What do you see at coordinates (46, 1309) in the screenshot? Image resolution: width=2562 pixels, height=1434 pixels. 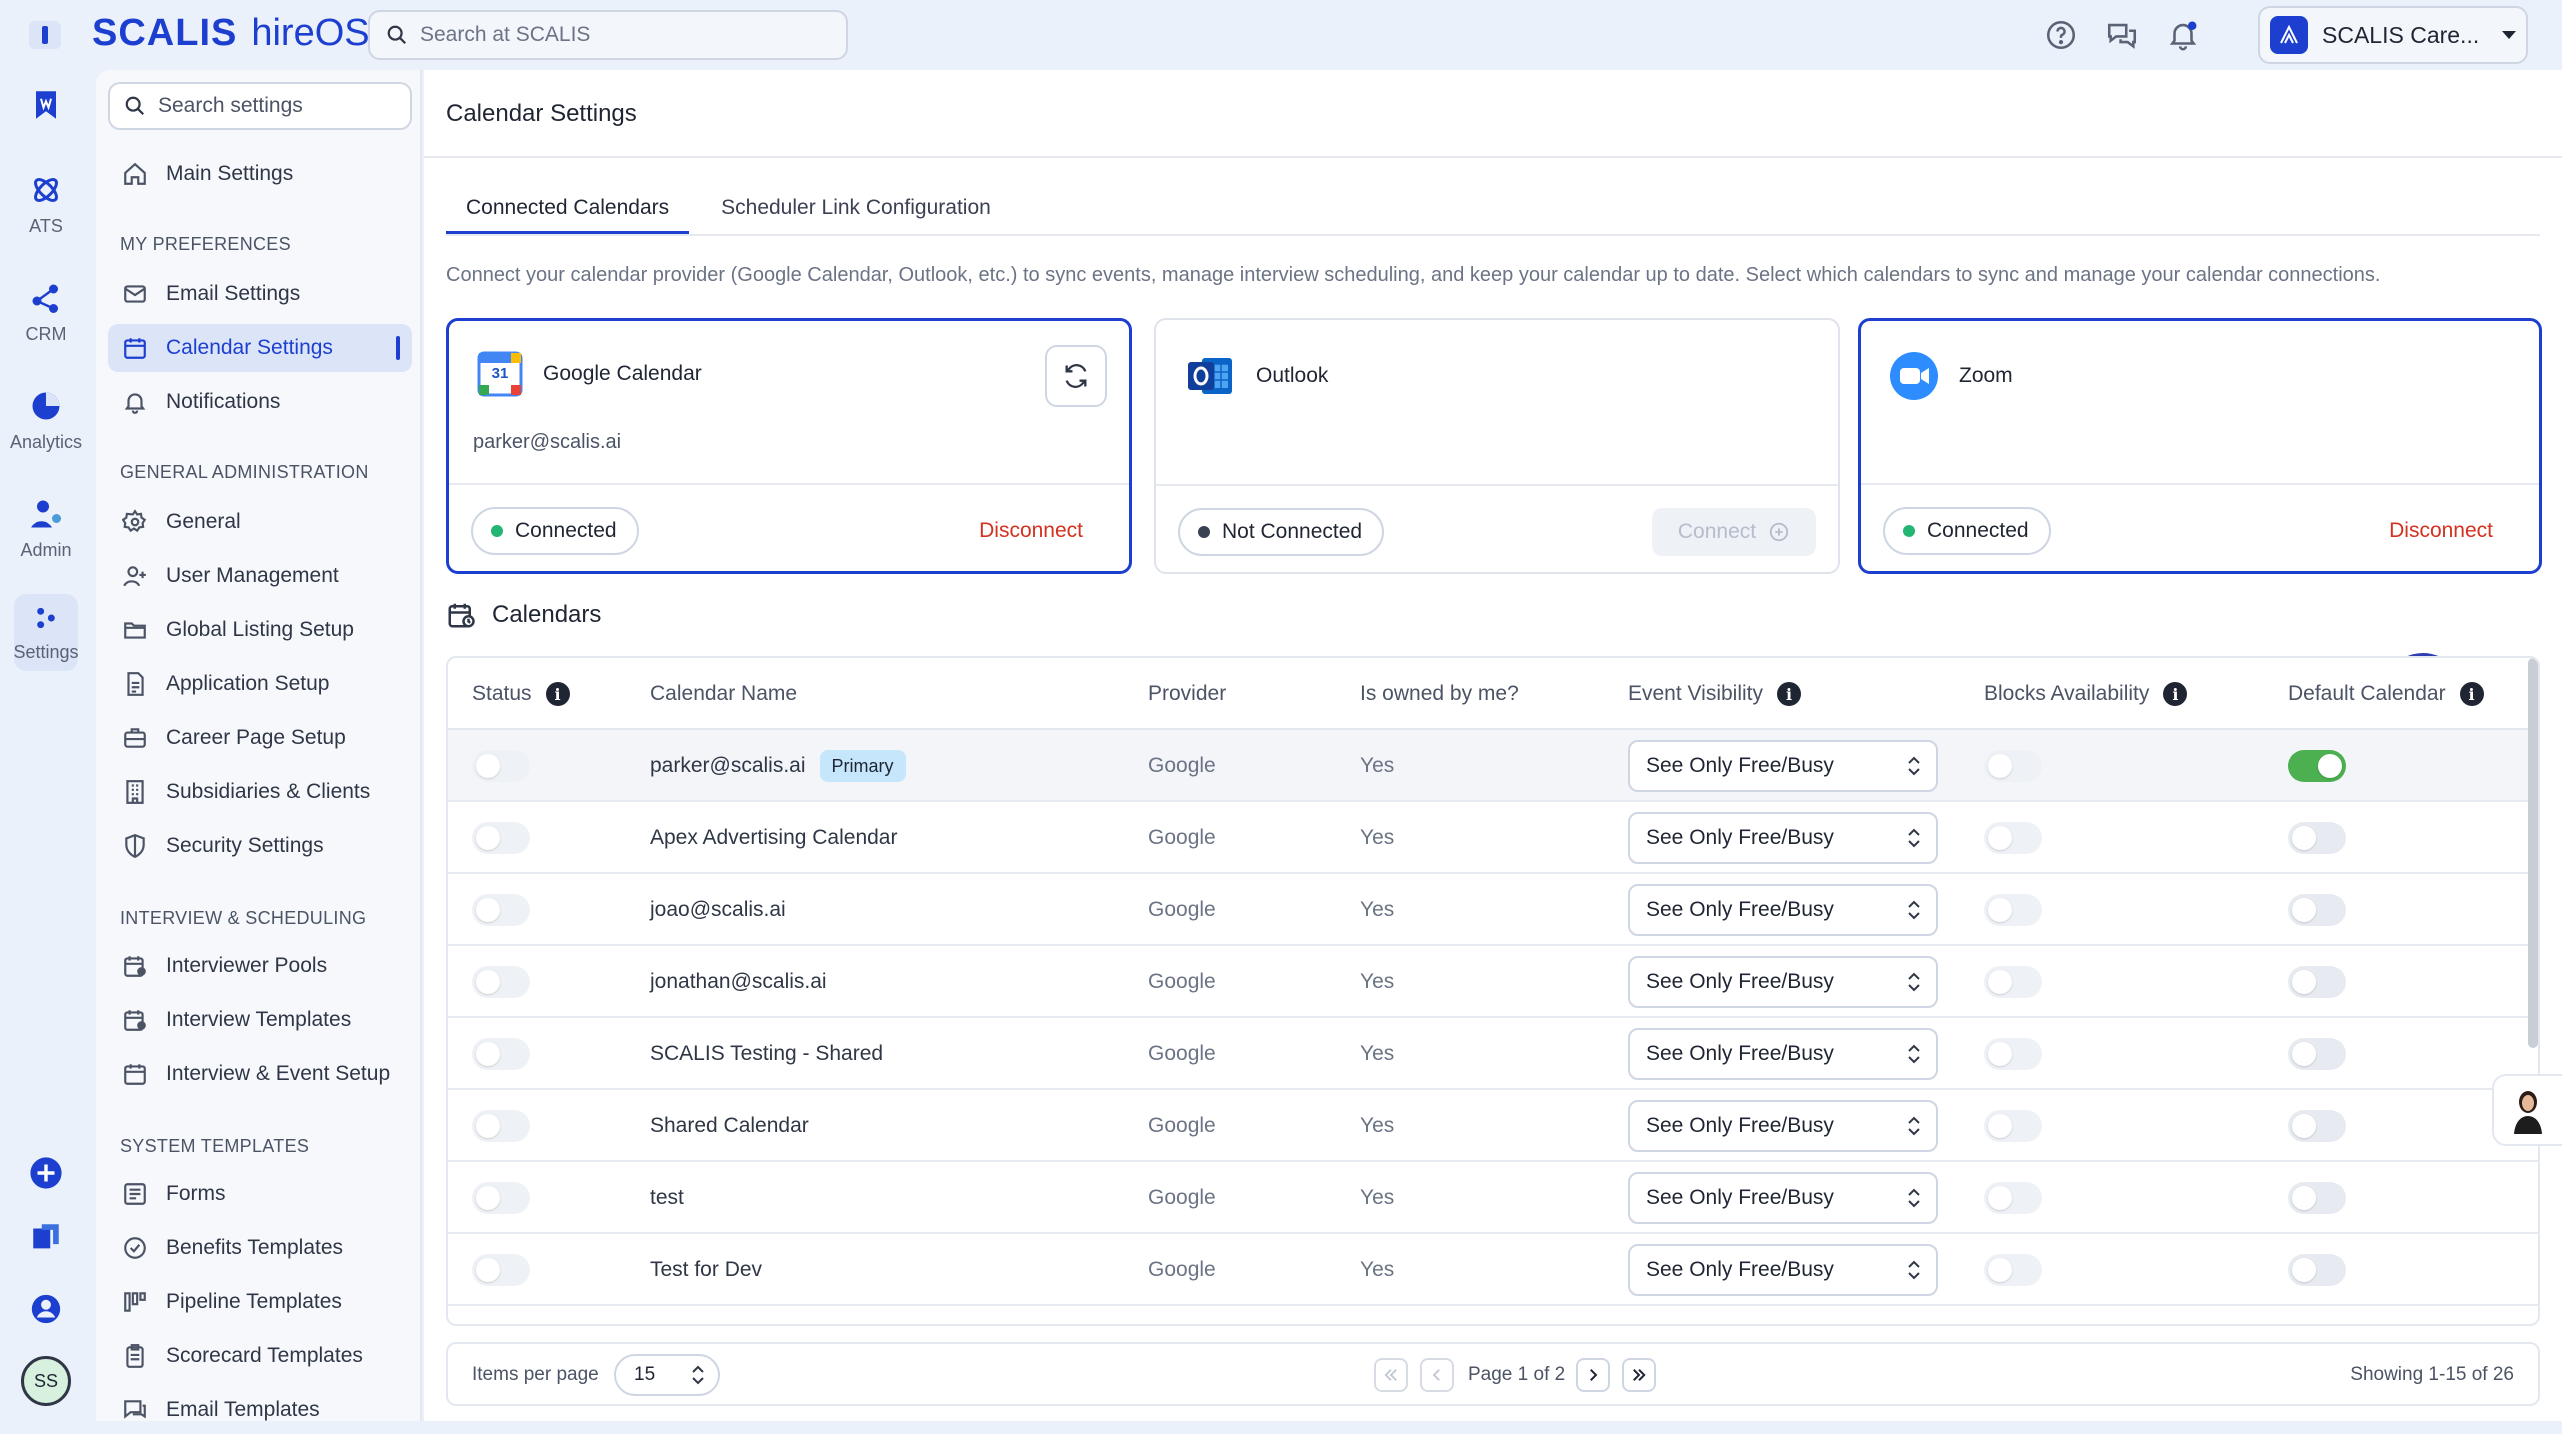 I see `rail-user-settings` at bounding box center [46, 1309].